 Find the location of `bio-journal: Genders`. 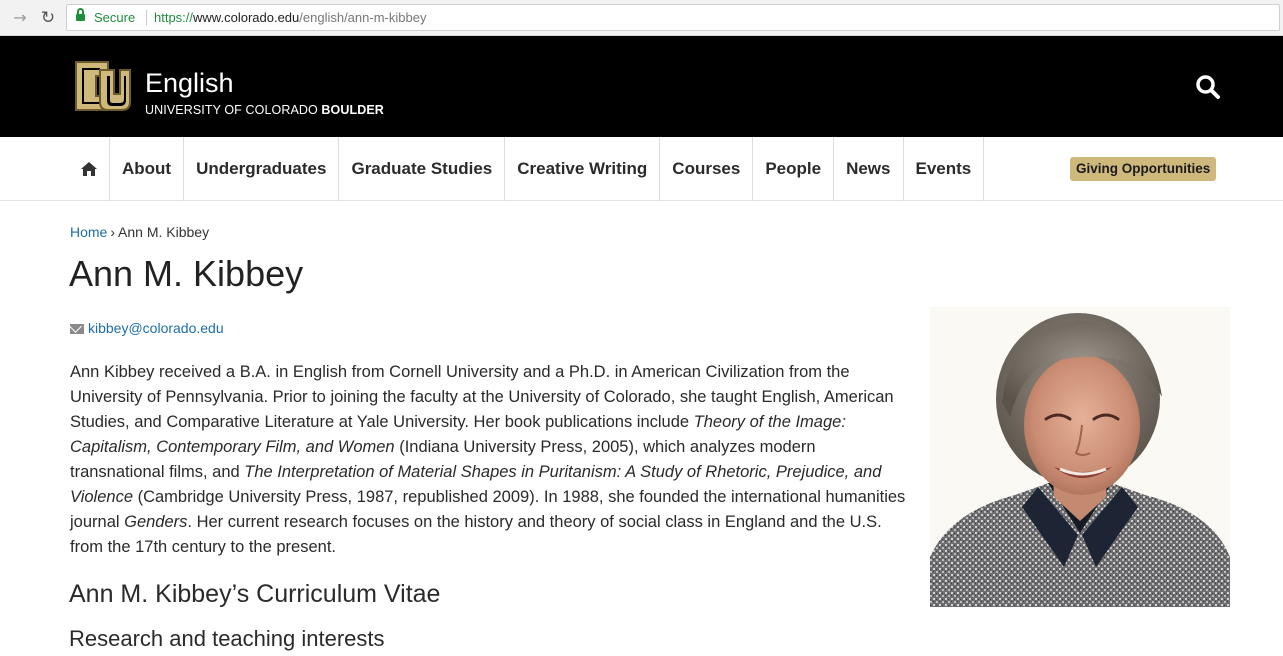

bio-journal: Genders is located at coordinates (156, 522).